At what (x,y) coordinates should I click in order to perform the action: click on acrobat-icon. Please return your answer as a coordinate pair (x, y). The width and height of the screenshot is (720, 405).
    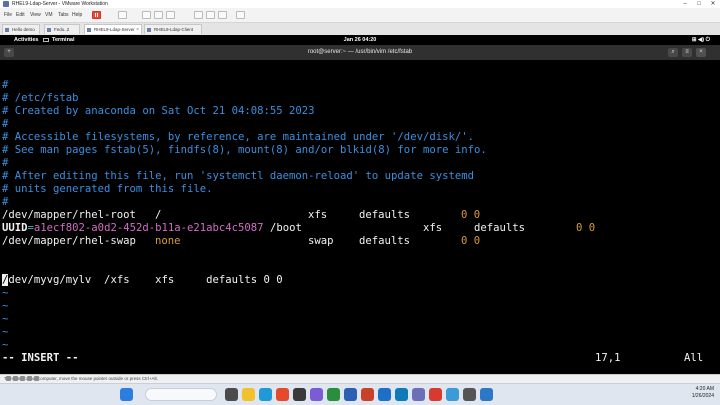
    Looking at the image, I should click on (435, 394).